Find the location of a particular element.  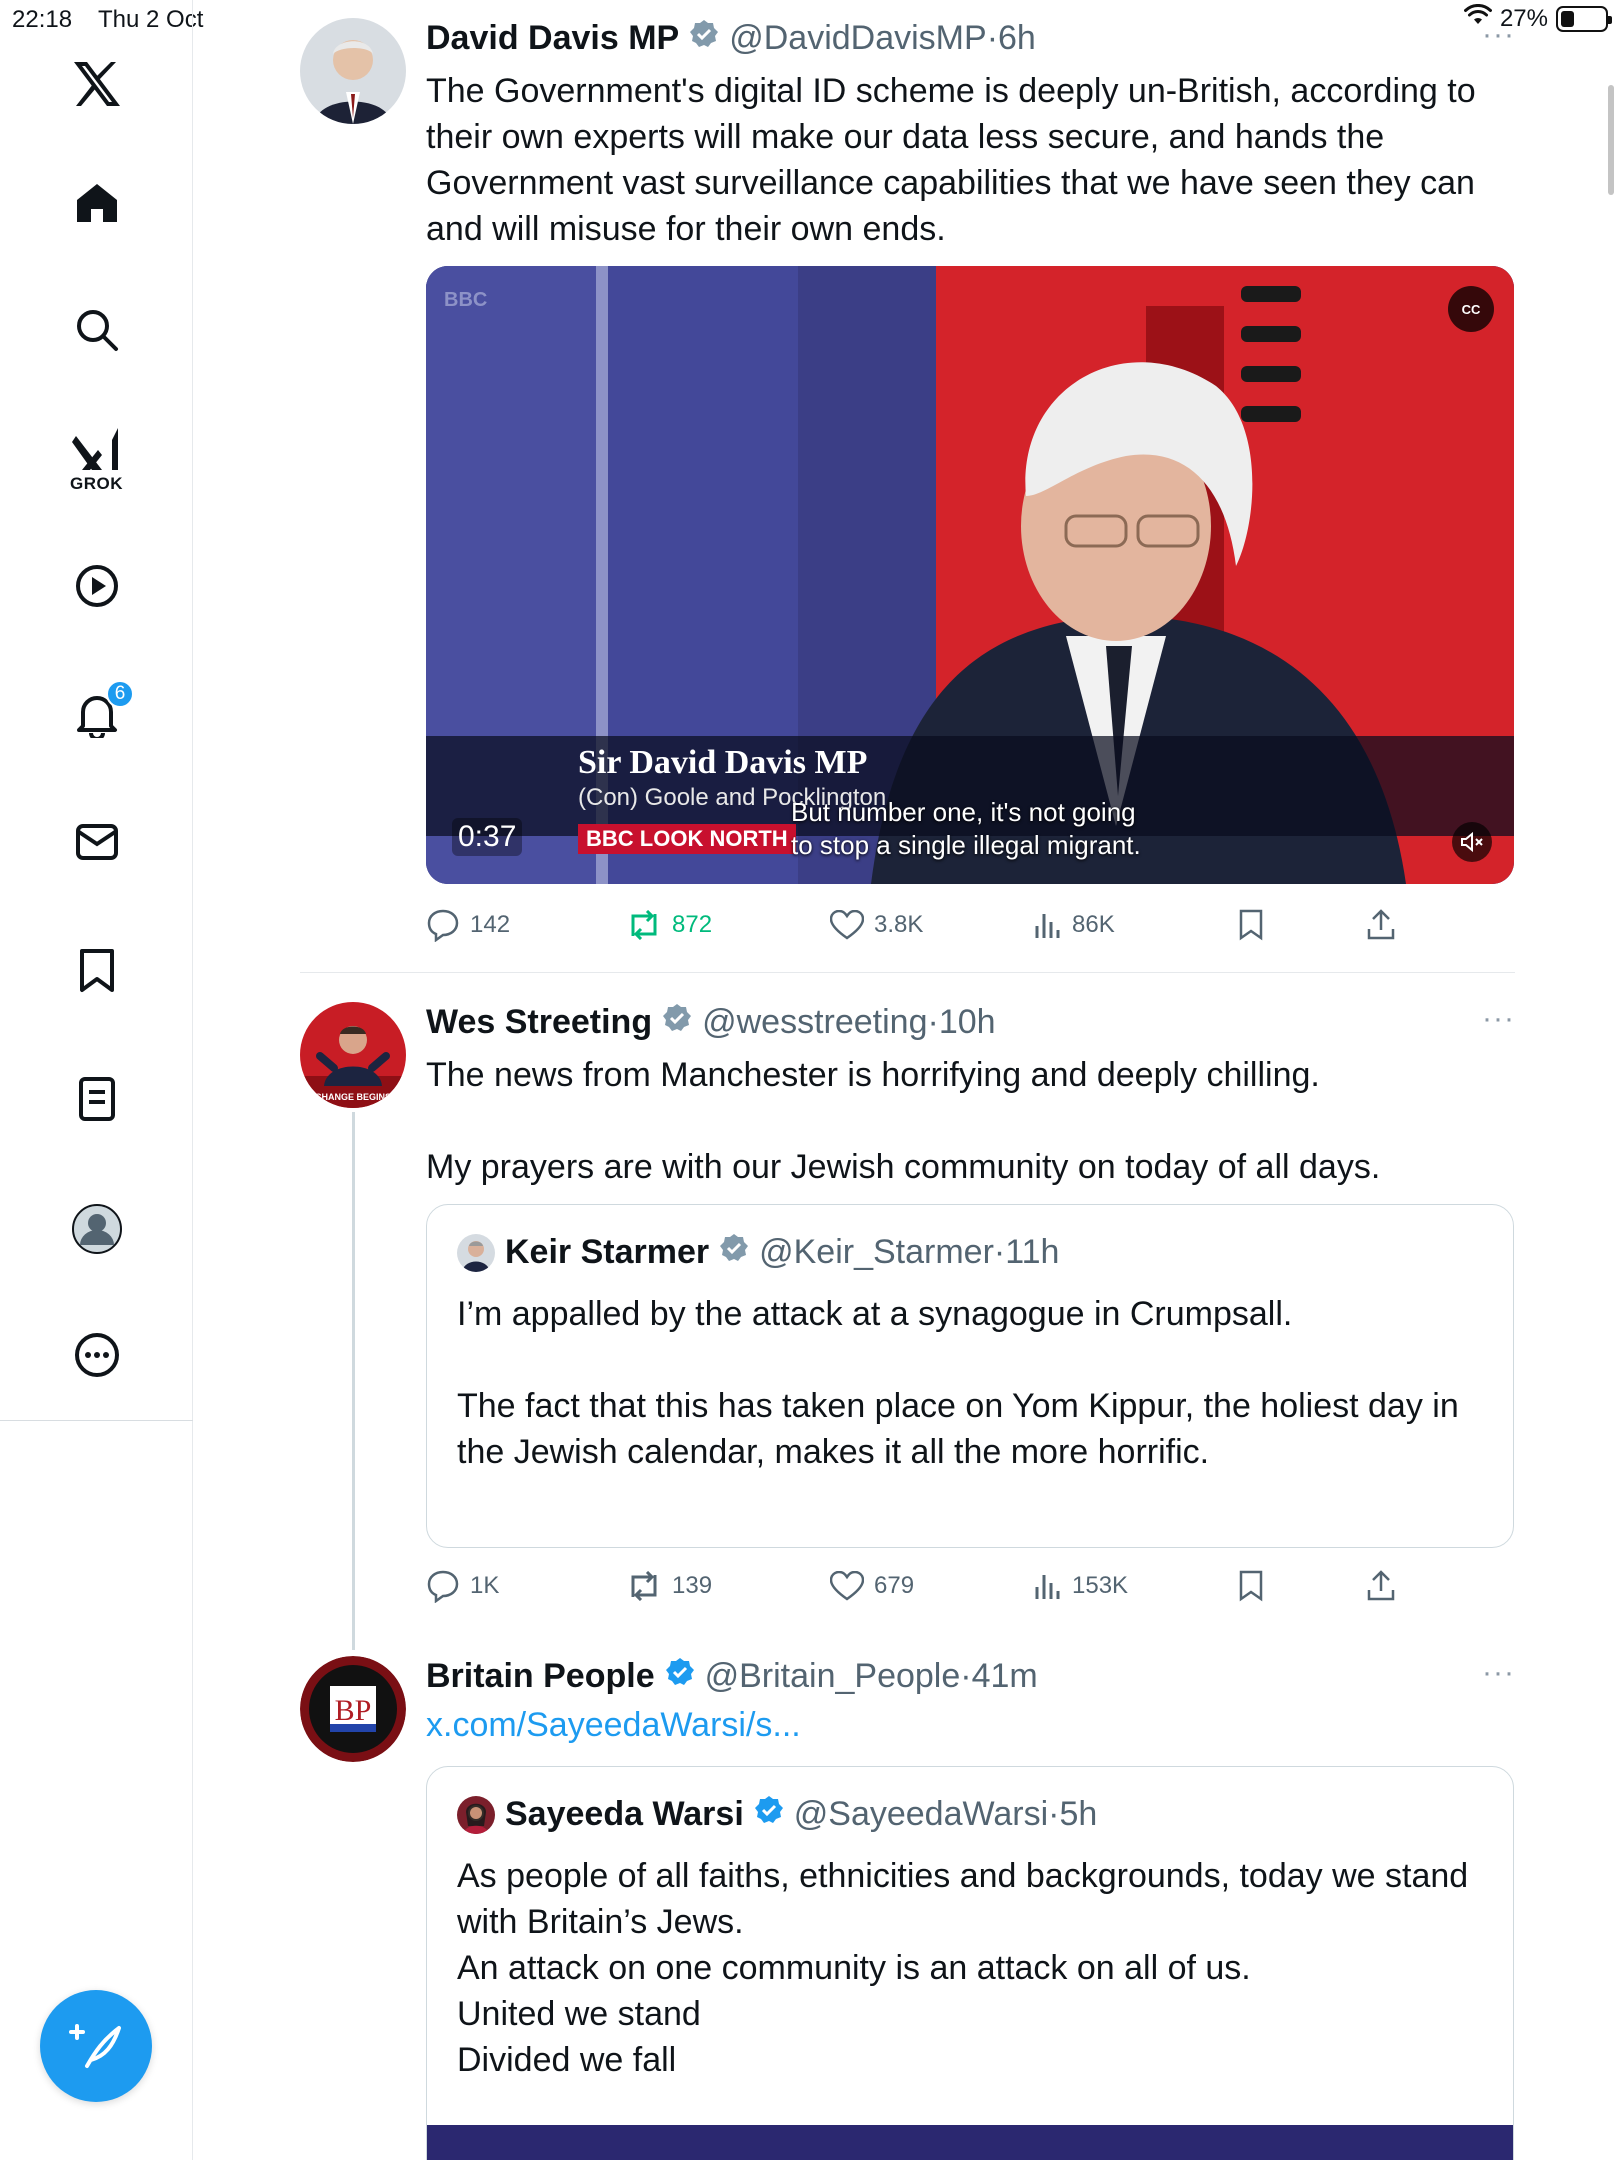

reply-count: 142 is located at coordinates (490, 924).